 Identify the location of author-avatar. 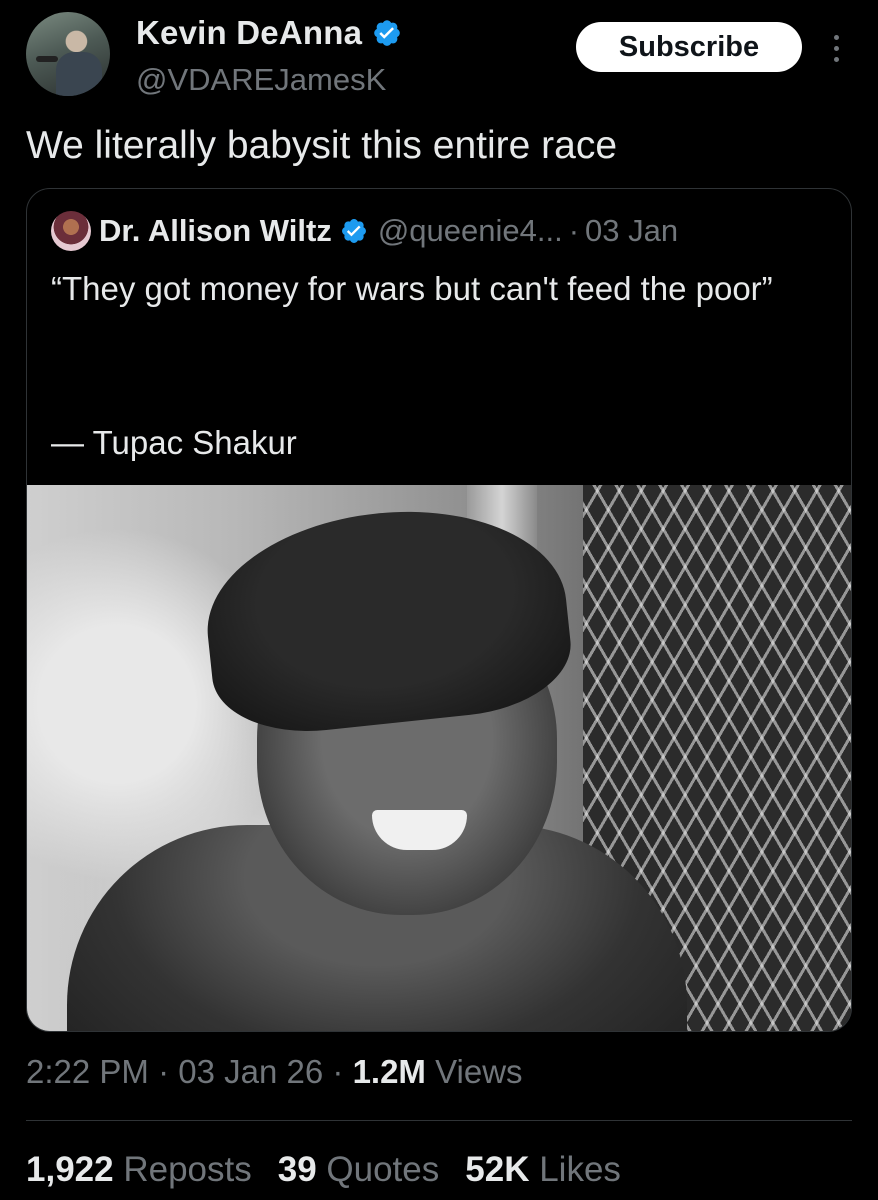
(68, 54).